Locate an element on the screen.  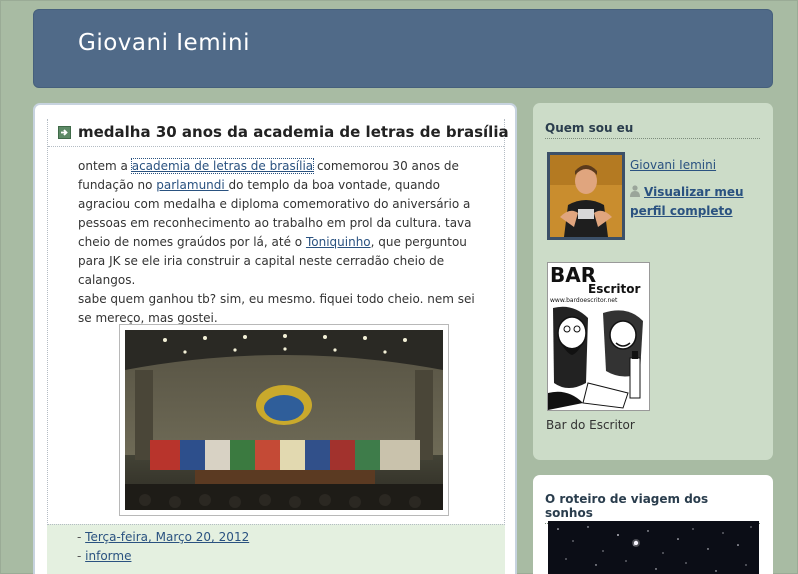
banner-logo-subtext: Escritor is located at coordinates (614, 289).